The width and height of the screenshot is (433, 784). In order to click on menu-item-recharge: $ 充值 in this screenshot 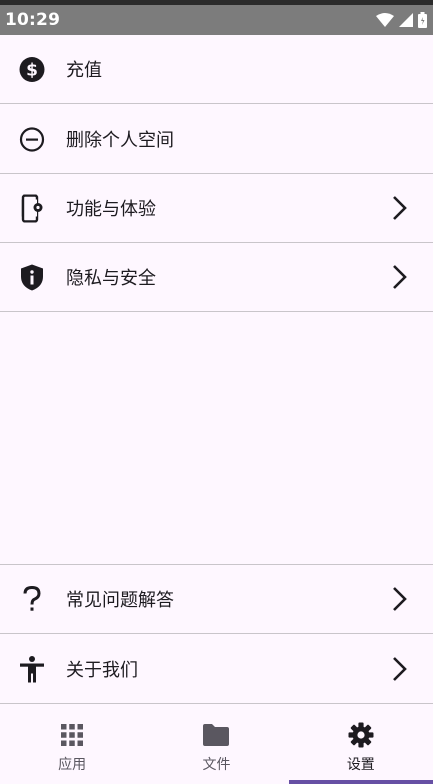, I will do `click(216, 69)`.